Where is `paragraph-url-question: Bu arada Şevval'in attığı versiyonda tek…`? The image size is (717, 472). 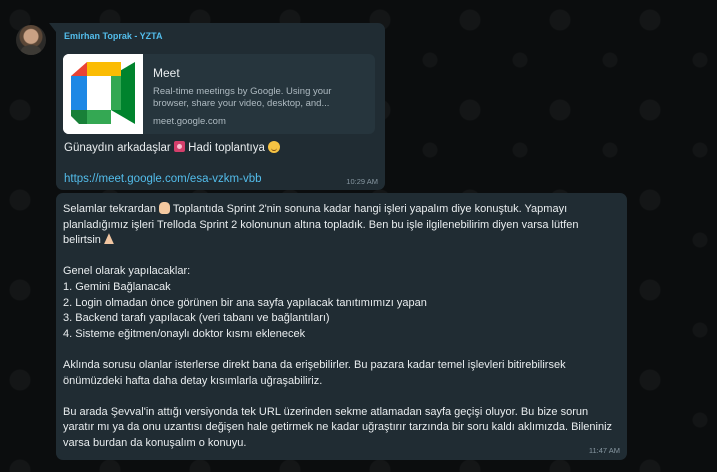
paragraph-url-question: Bu arada Şevval'in attığı versiyonda tek… is located at coordinates (338, 427).